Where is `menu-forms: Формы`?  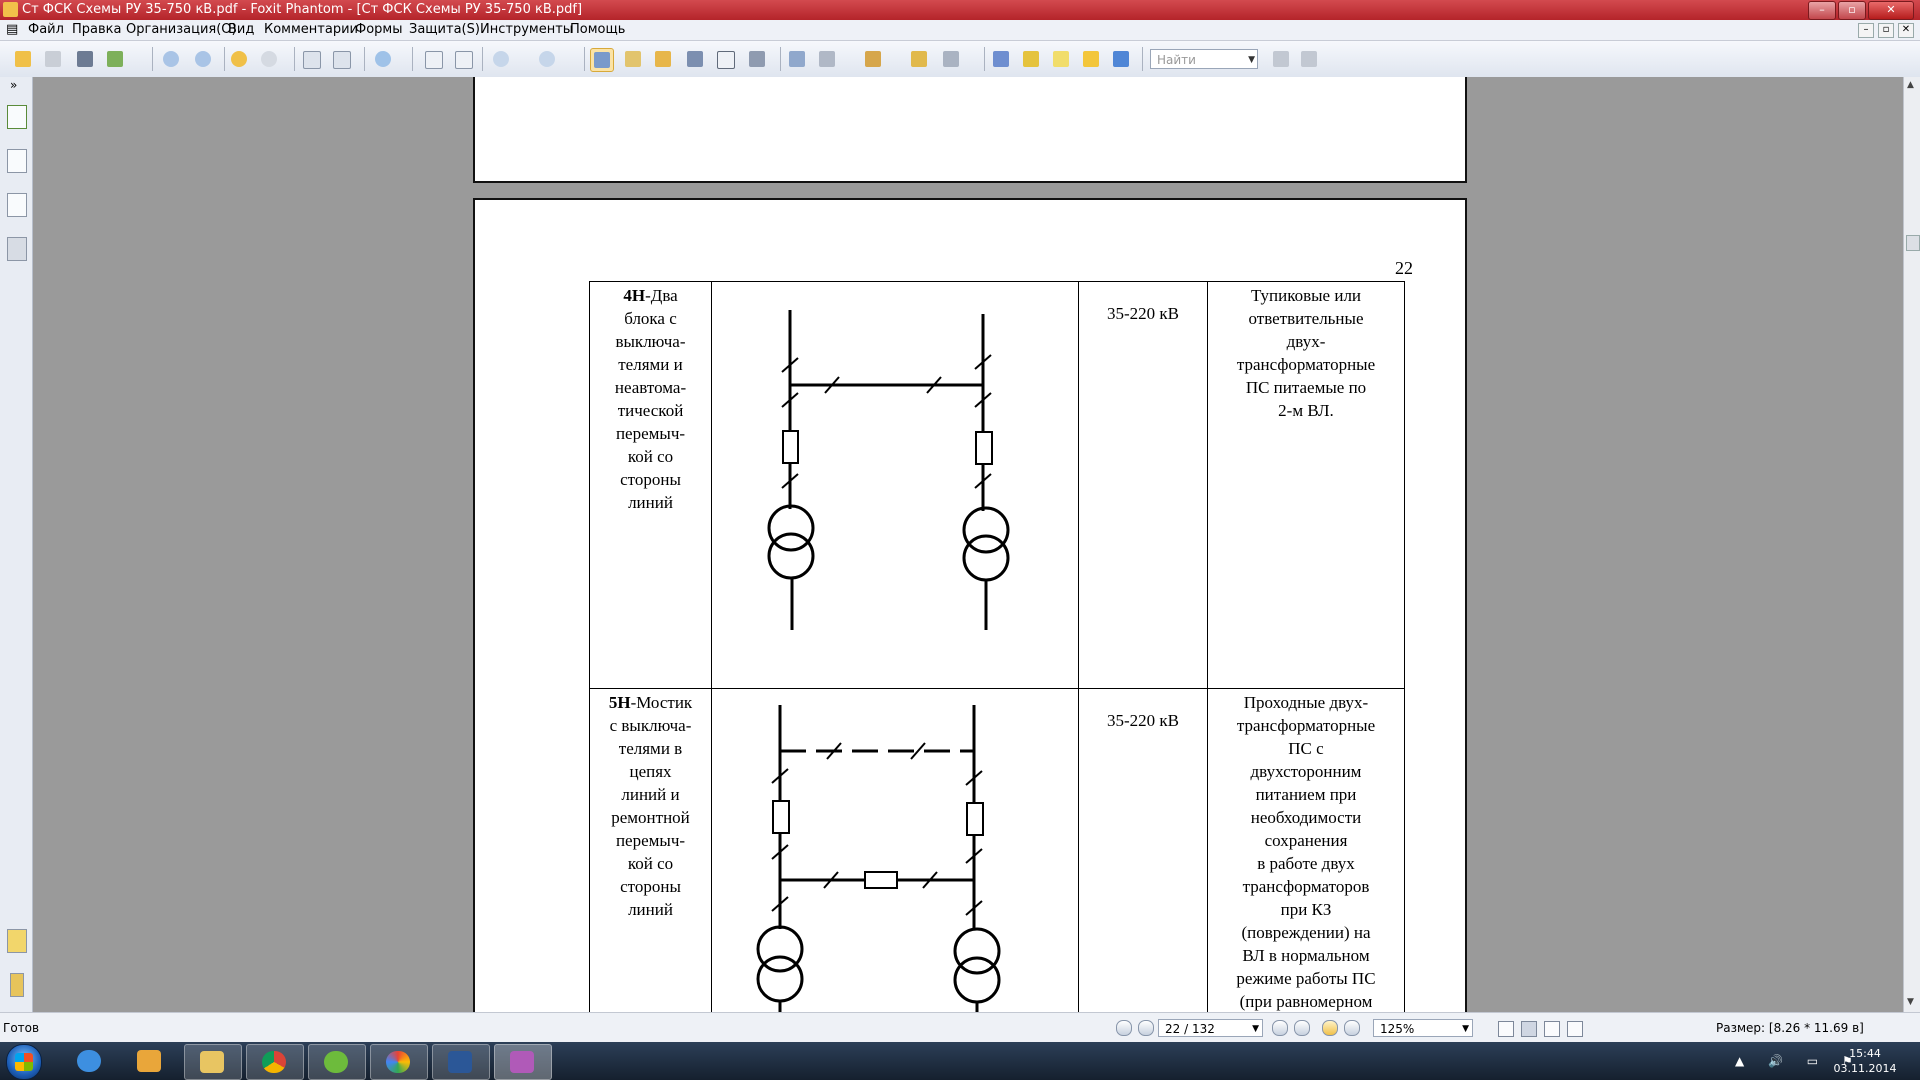
menu-forms: Формы is located at coordinates (378, 30).